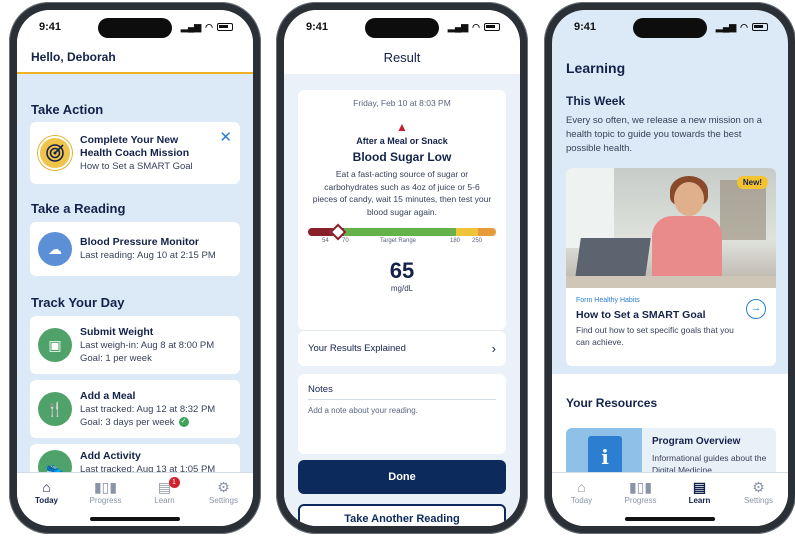 The height and width of the screenshot is (537, 795). I want to click on tick: 54, so click(325, 241).